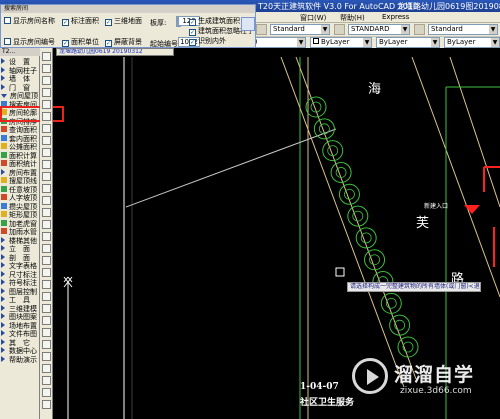 The height and width of the screenshot is (419, 500). I want to click on dim-style-icon, so click(339, 29).